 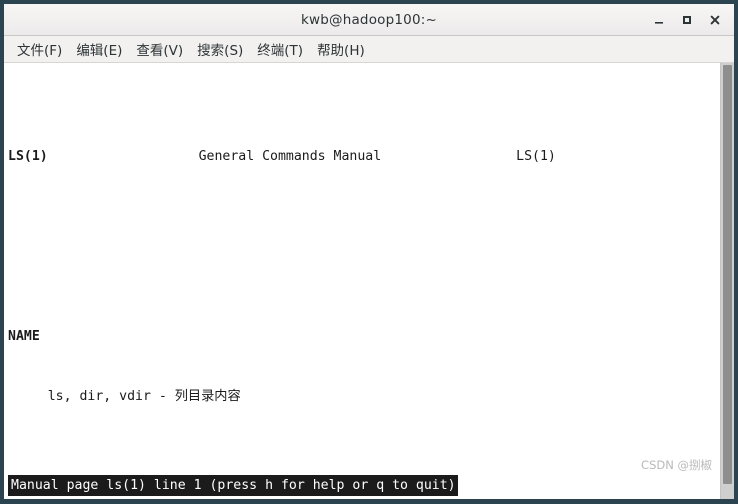 I want to click on minimize-icon, so click(x=659, y=20).